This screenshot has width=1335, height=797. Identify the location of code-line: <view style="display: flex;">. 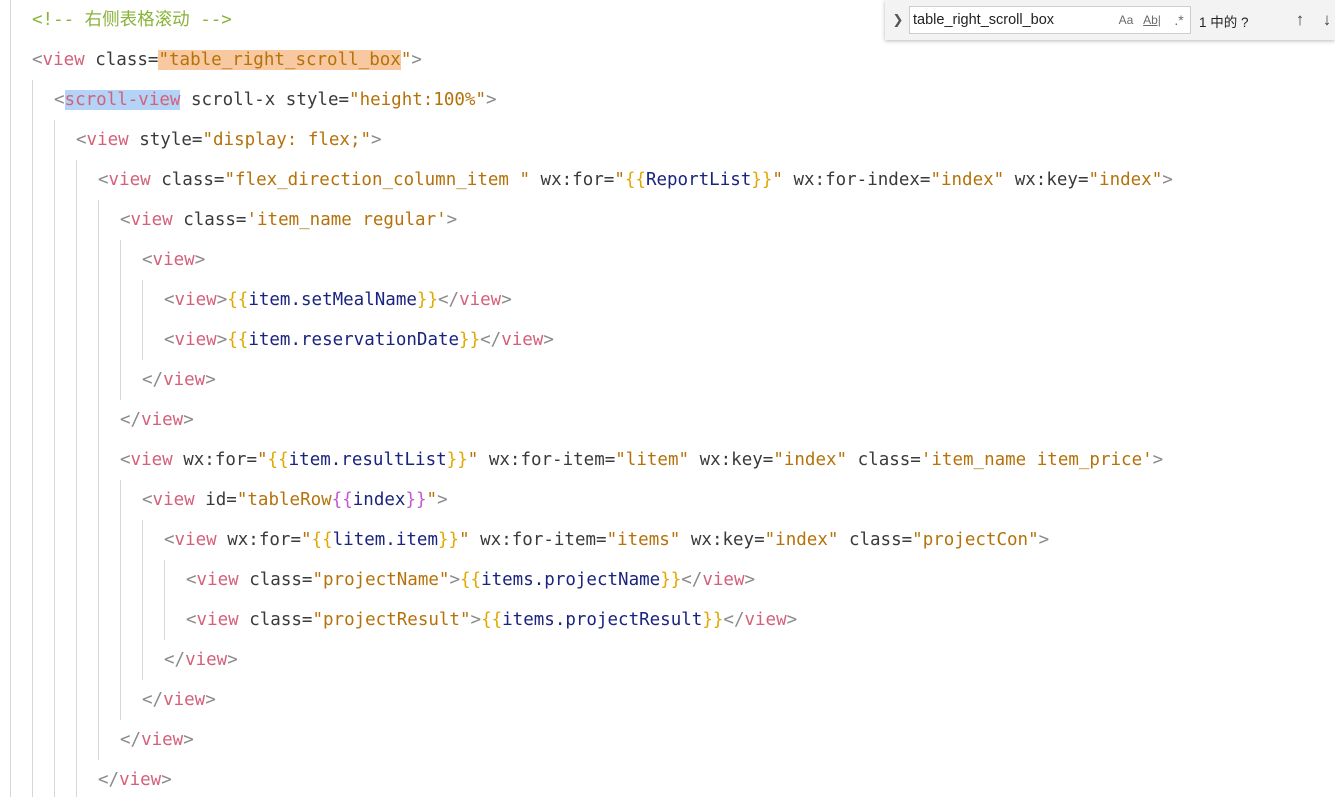
(229, 140).